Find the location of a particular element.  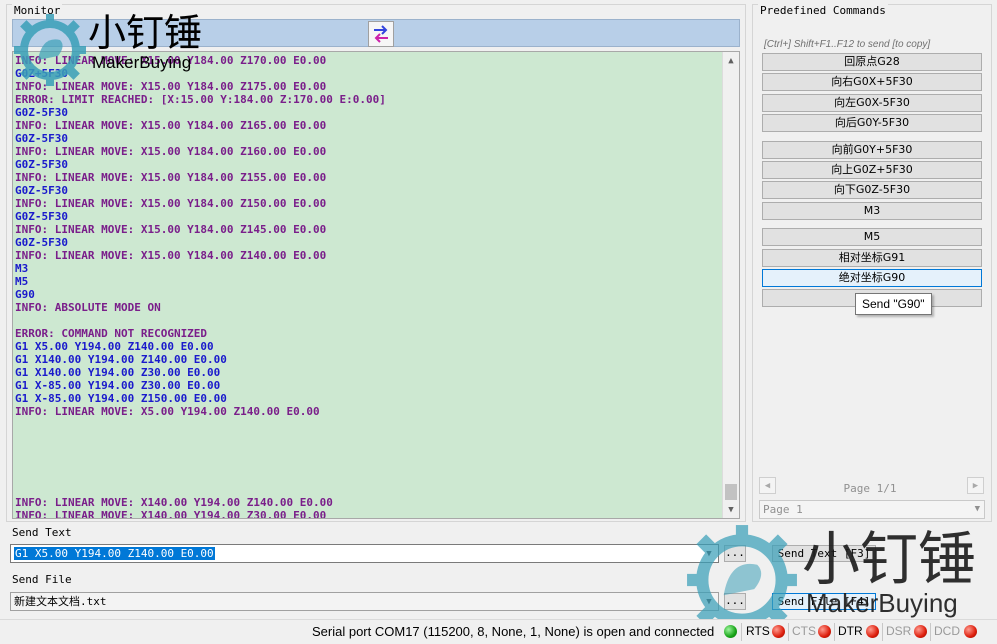

connection-led-icon is located at coordinates (730, 631).